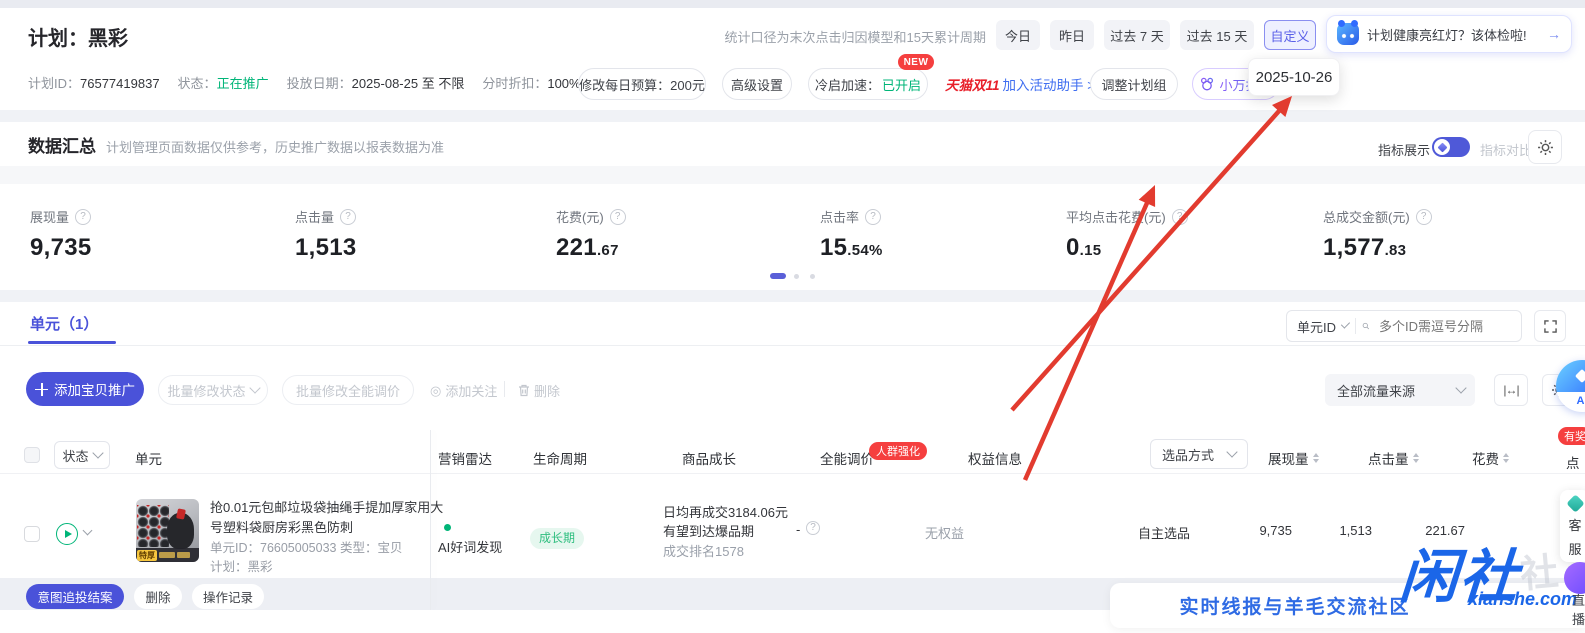 This screenshot has height=633, width=1585. What do you see at coordinates (531, 83) in the screenshot?
I see `plan-discount: 分时折扣：100%` at bounding box center [531, 83].